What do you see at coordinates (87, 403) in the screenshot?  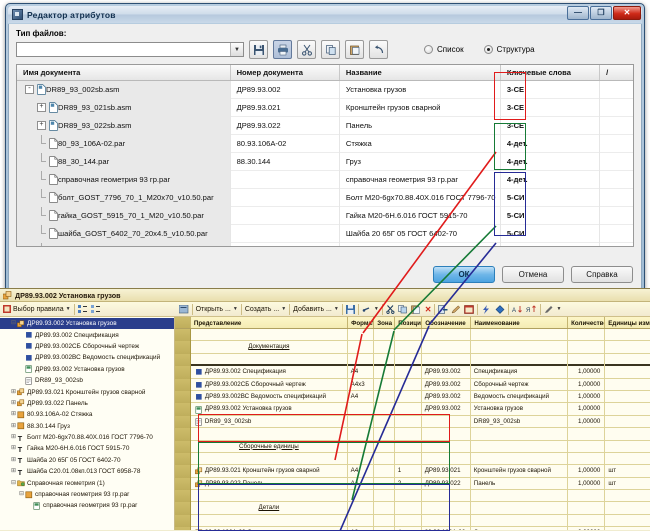 I see `tree-node: ⊞ ДР89.93.022 Панель` at bounding box center [87, 403].